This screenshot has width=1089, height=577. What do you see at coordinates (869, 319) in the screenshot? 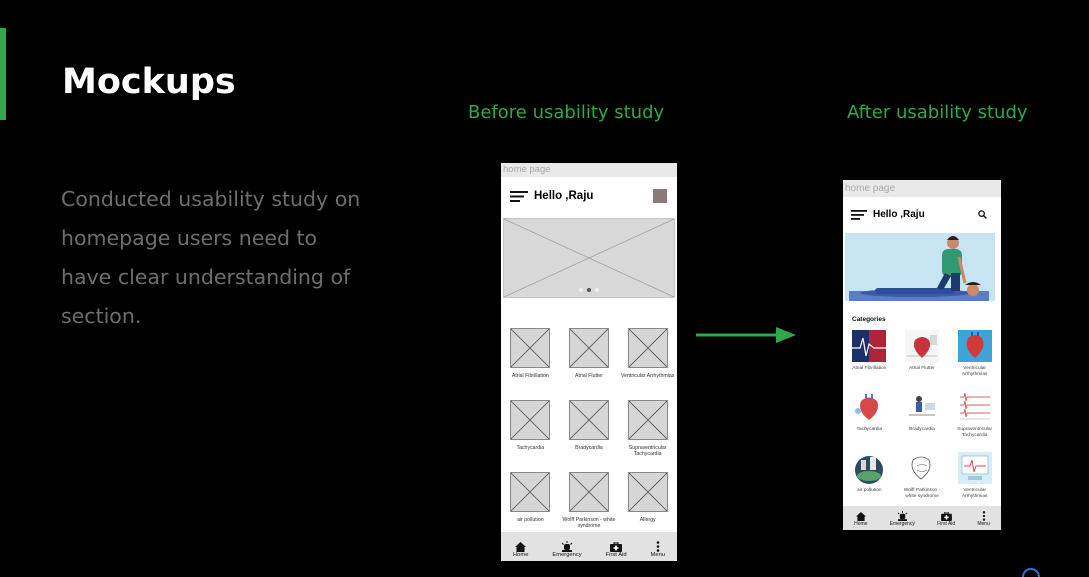
I see `categories-title: Categories` at bounding box center [869, 319].